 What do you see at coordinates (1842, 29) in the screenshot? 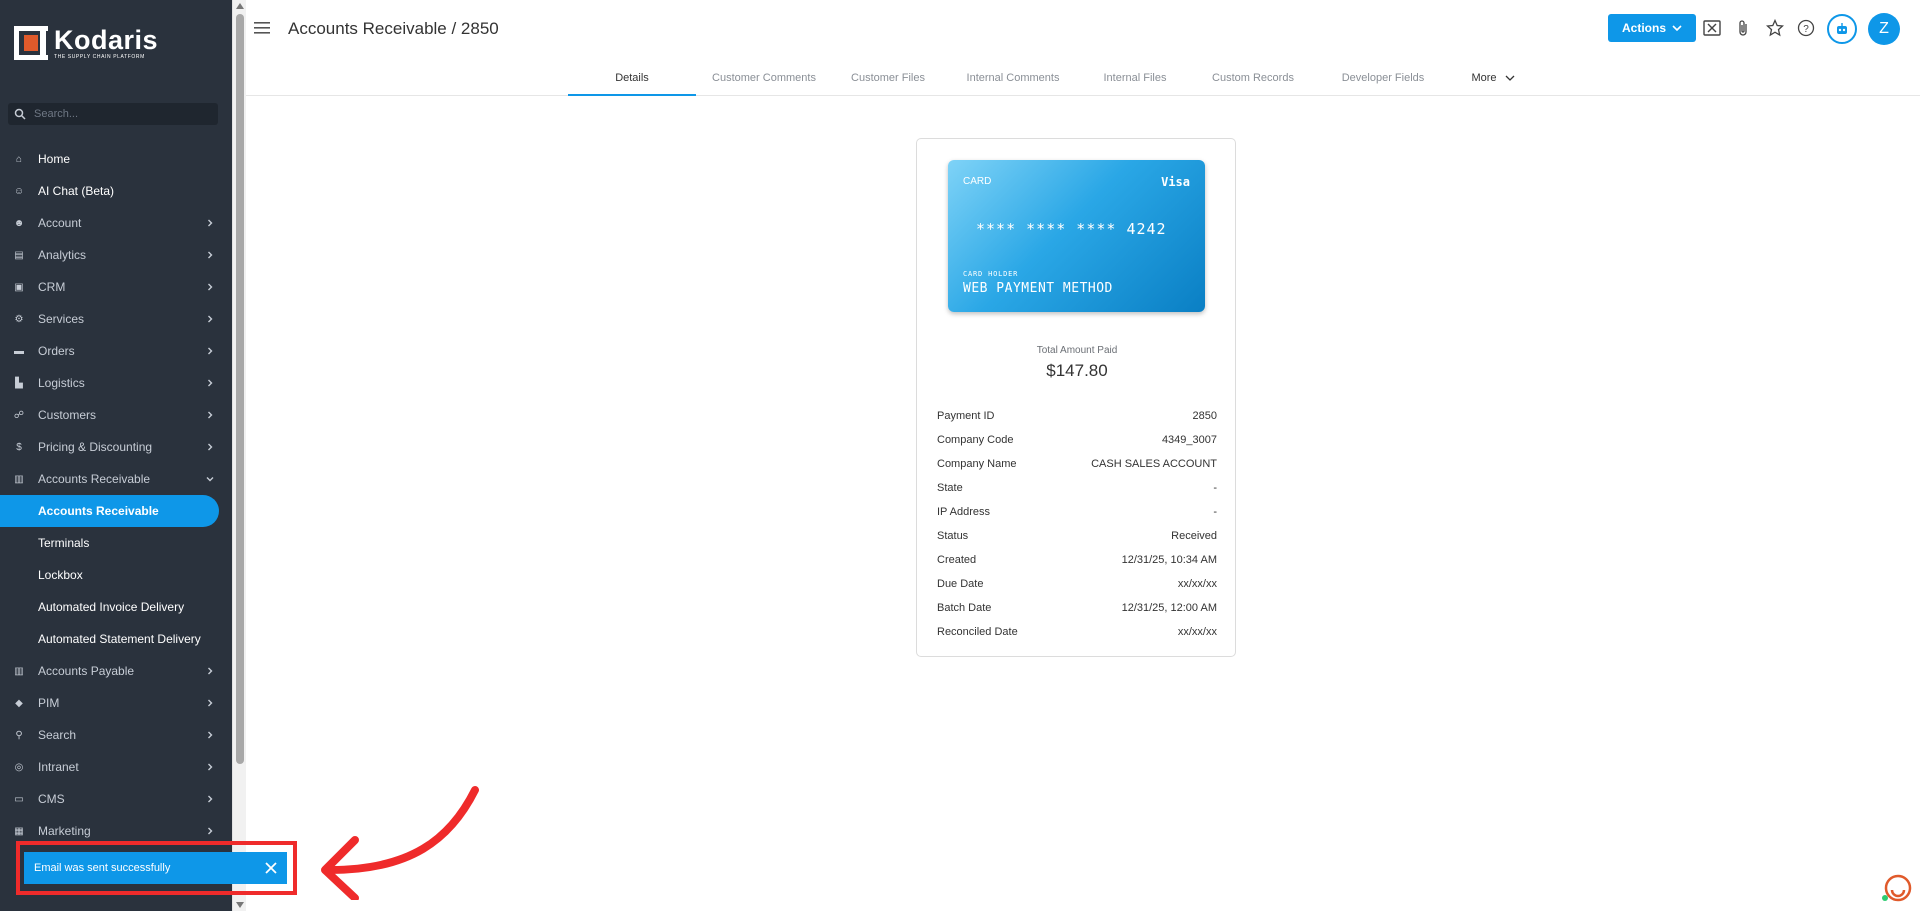
I see `ai-assistant-icon` at bounding box center [1842, 29].